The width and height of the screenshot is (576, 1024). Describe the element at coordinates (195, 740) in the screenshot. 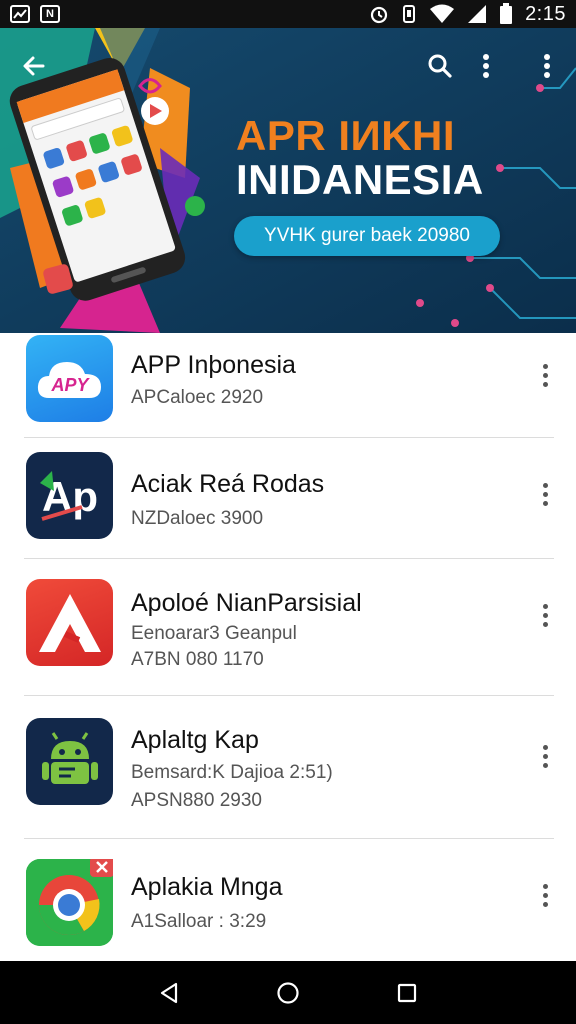

I see `app-name: Aplaltg Kap` at that location.